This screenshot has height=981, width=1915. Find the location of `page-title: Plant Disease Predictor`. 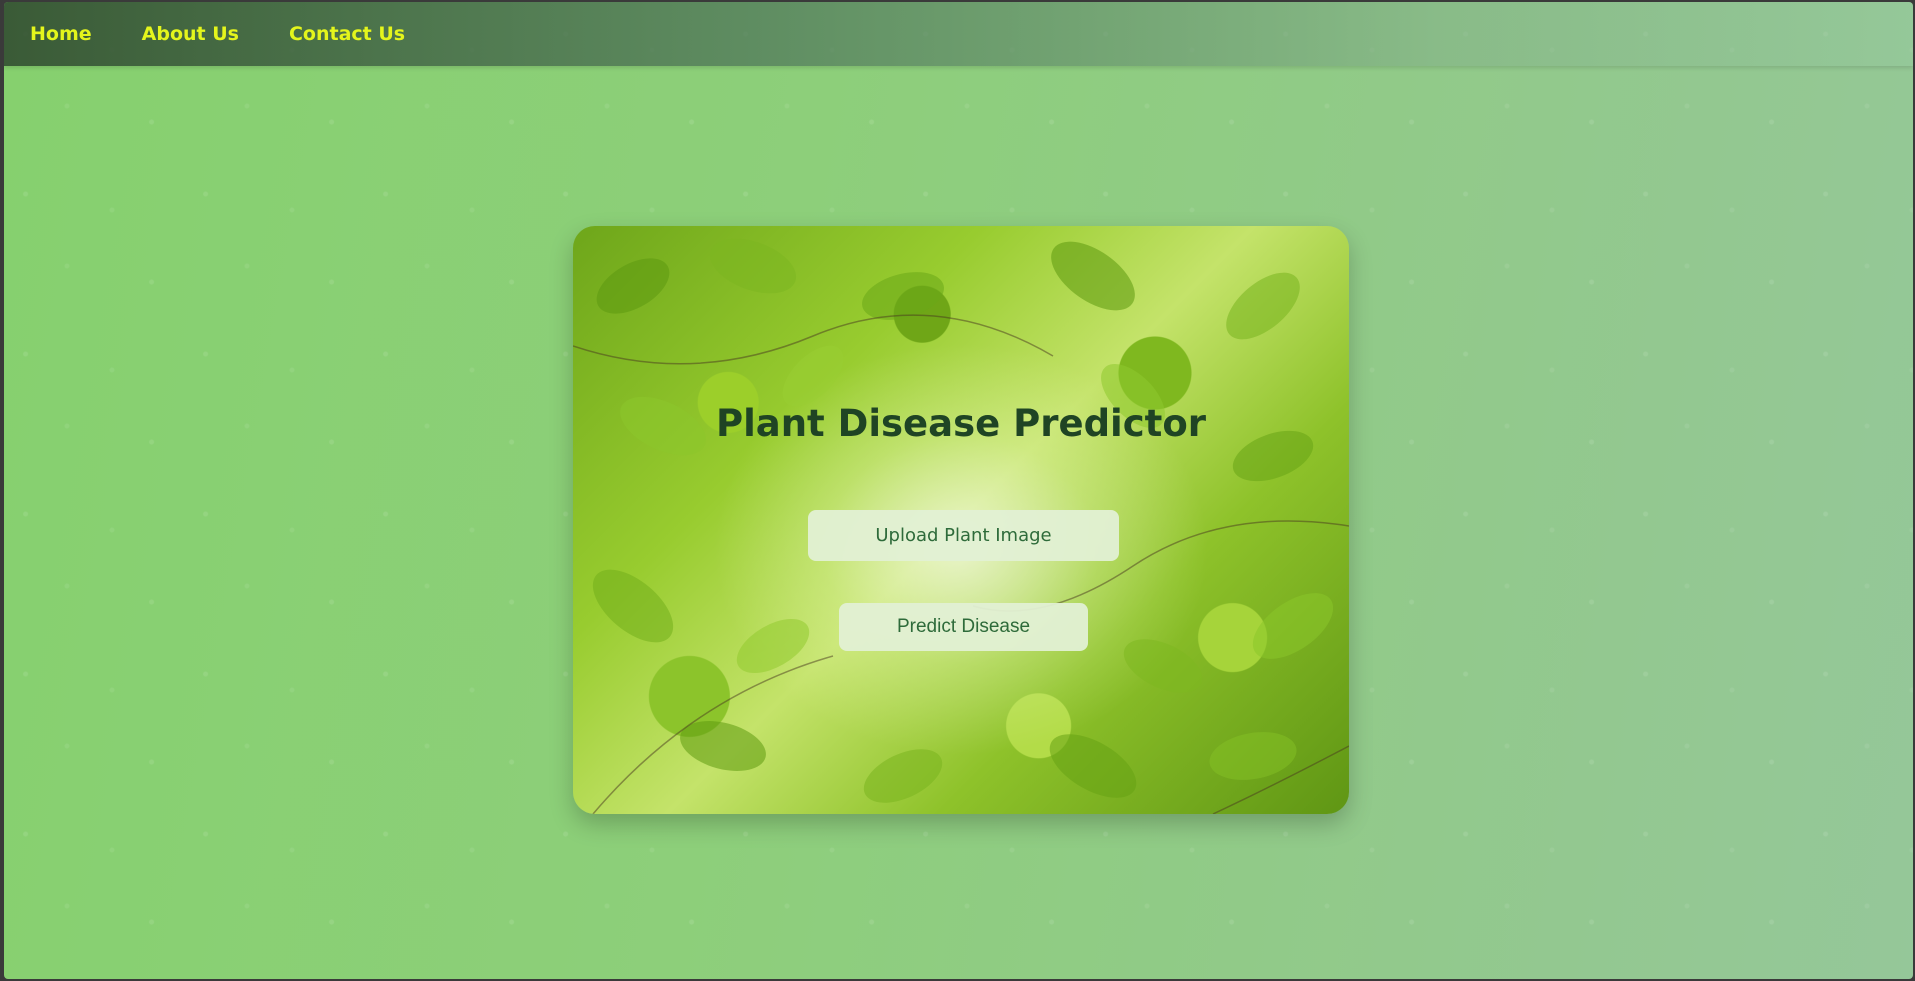

page-title: Plant Disease Predictor is located at coordinates (961, 423).